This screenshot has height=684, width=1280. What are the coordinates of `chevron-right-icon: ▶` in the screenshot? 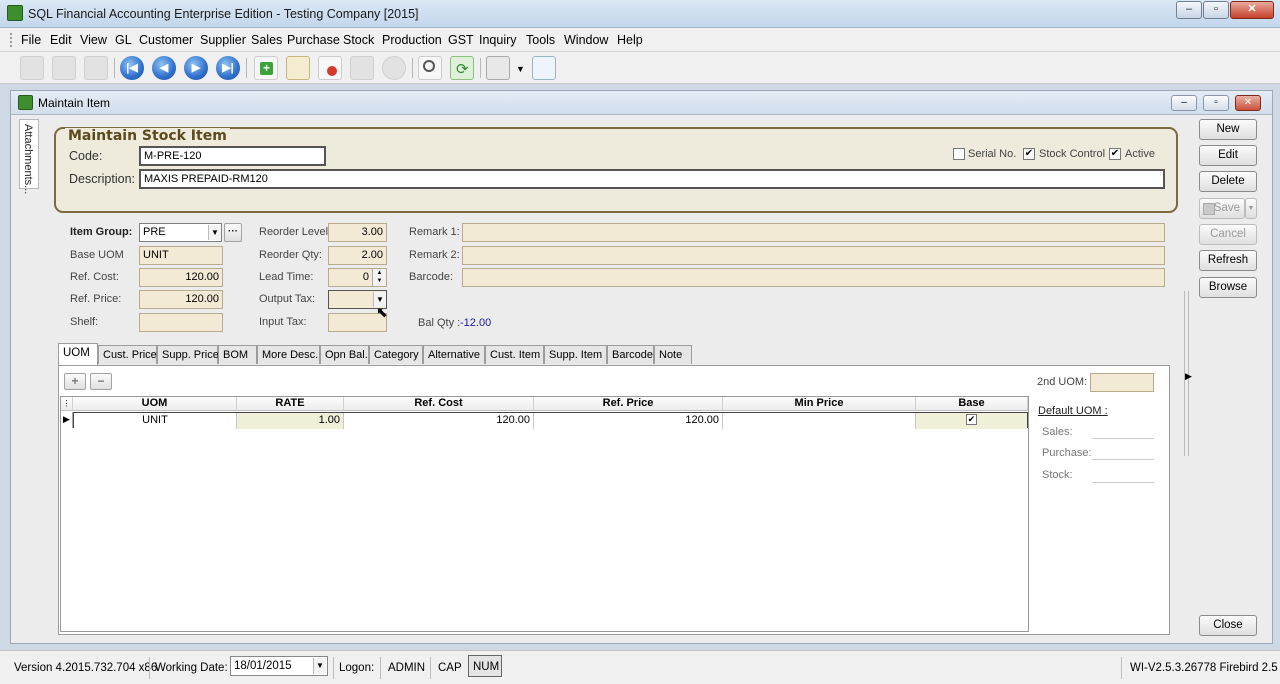 It's located at (1188, 376).